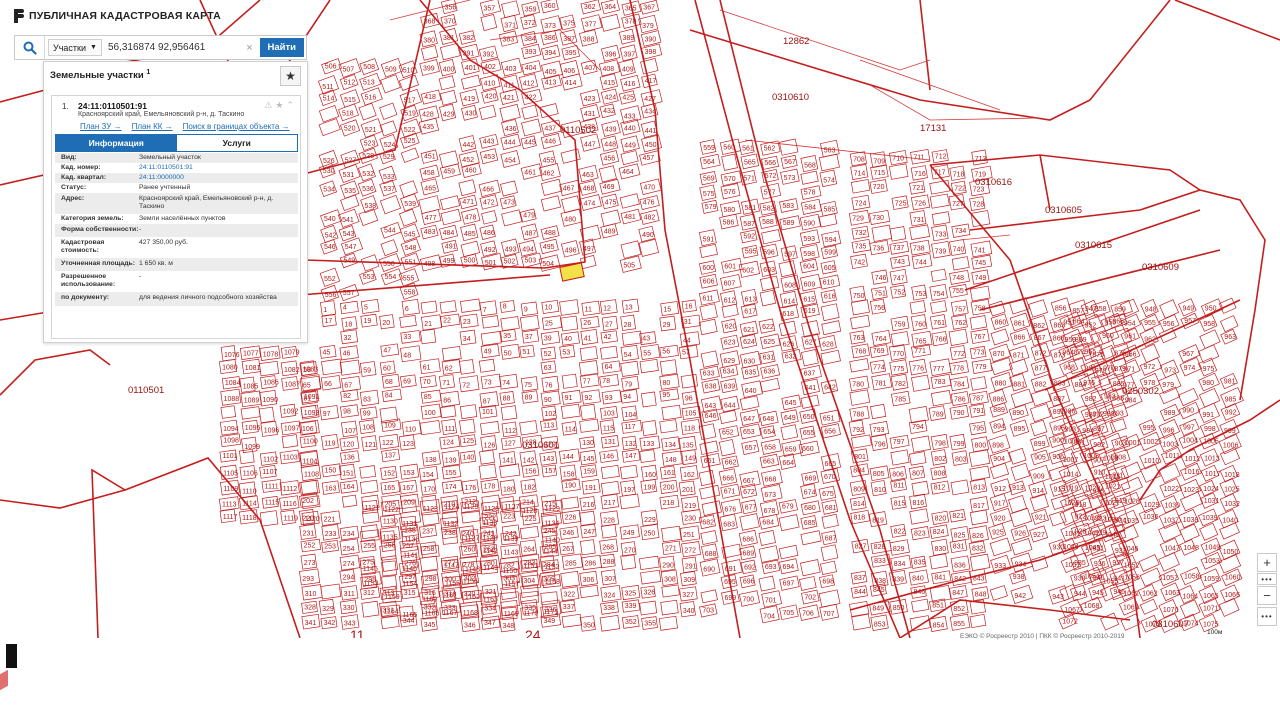 The width and height of the screenshot is (1280, 719). I want to click on chevron-up-icon: ⌃, so click(290, 105).